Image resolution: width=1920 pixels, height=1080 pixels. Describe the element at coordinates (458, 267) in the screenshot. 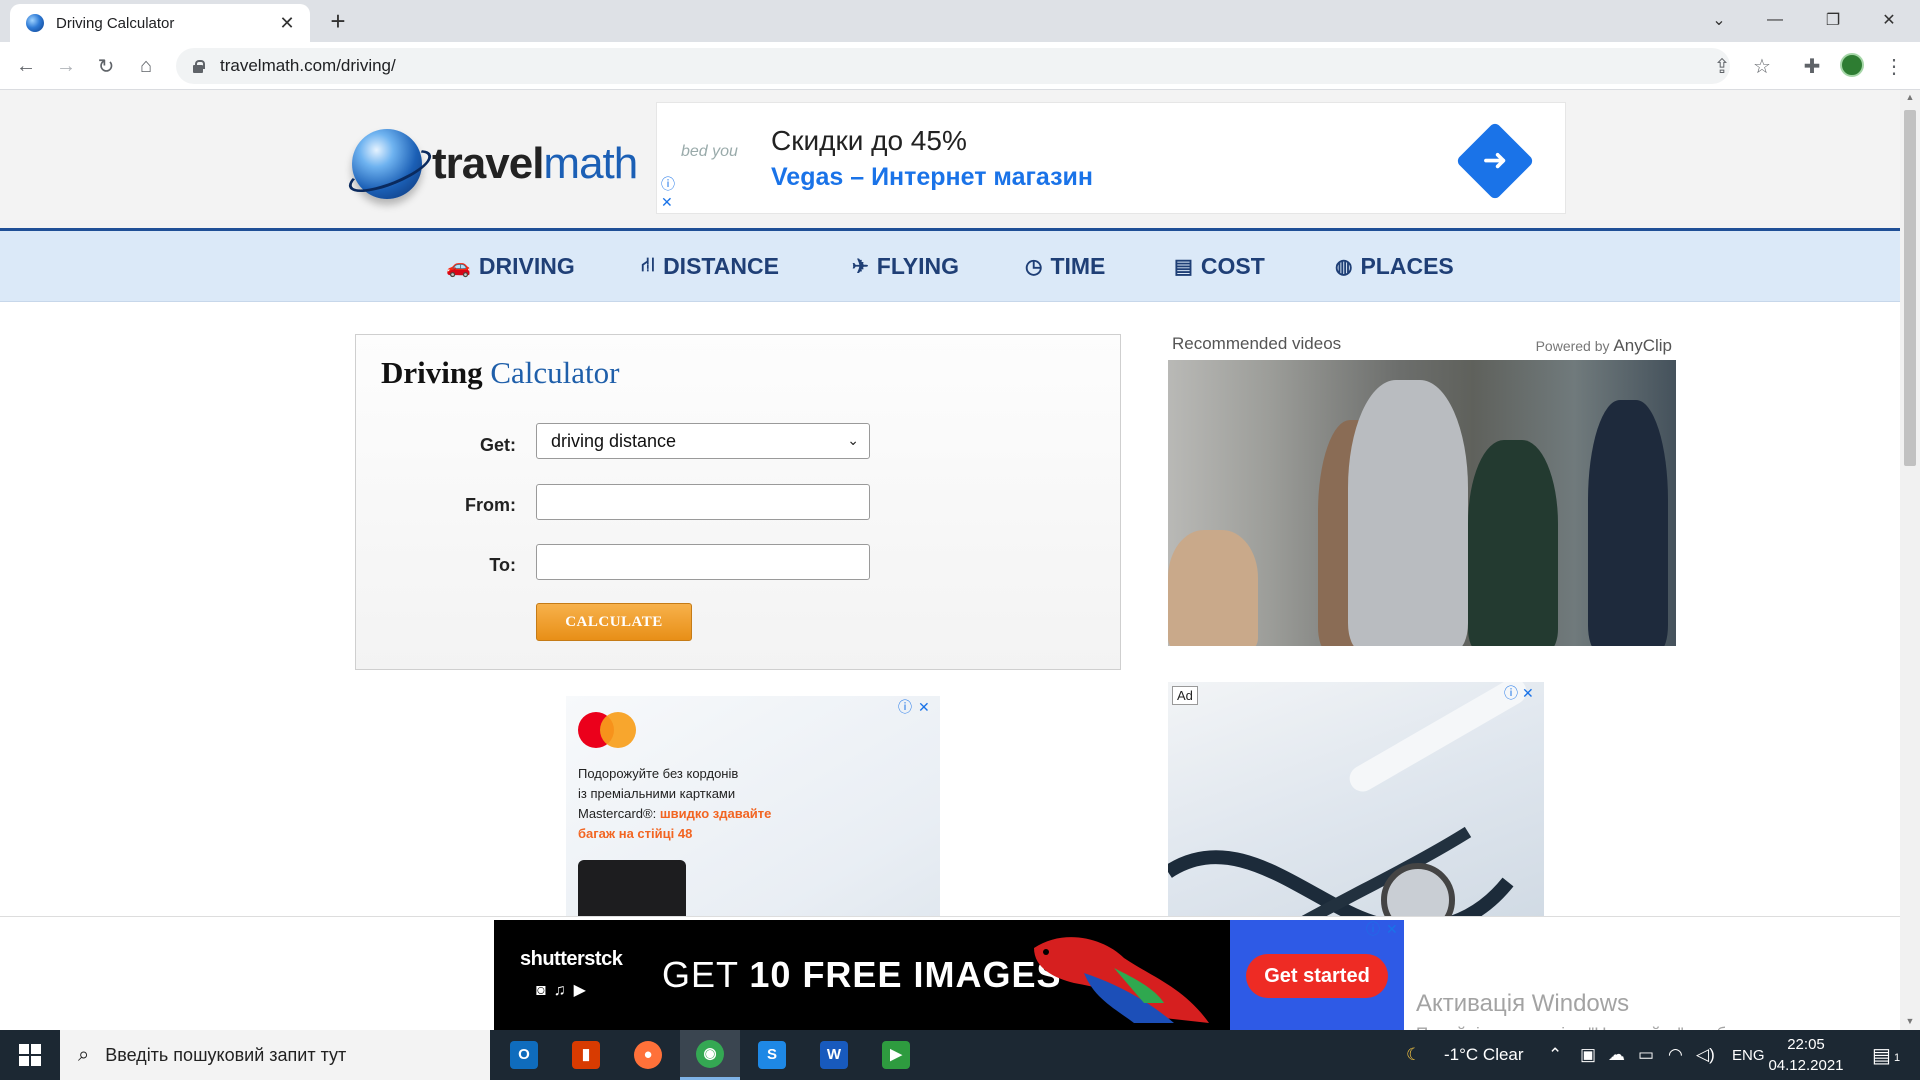

I see `car-icon: 🚗` at that location.